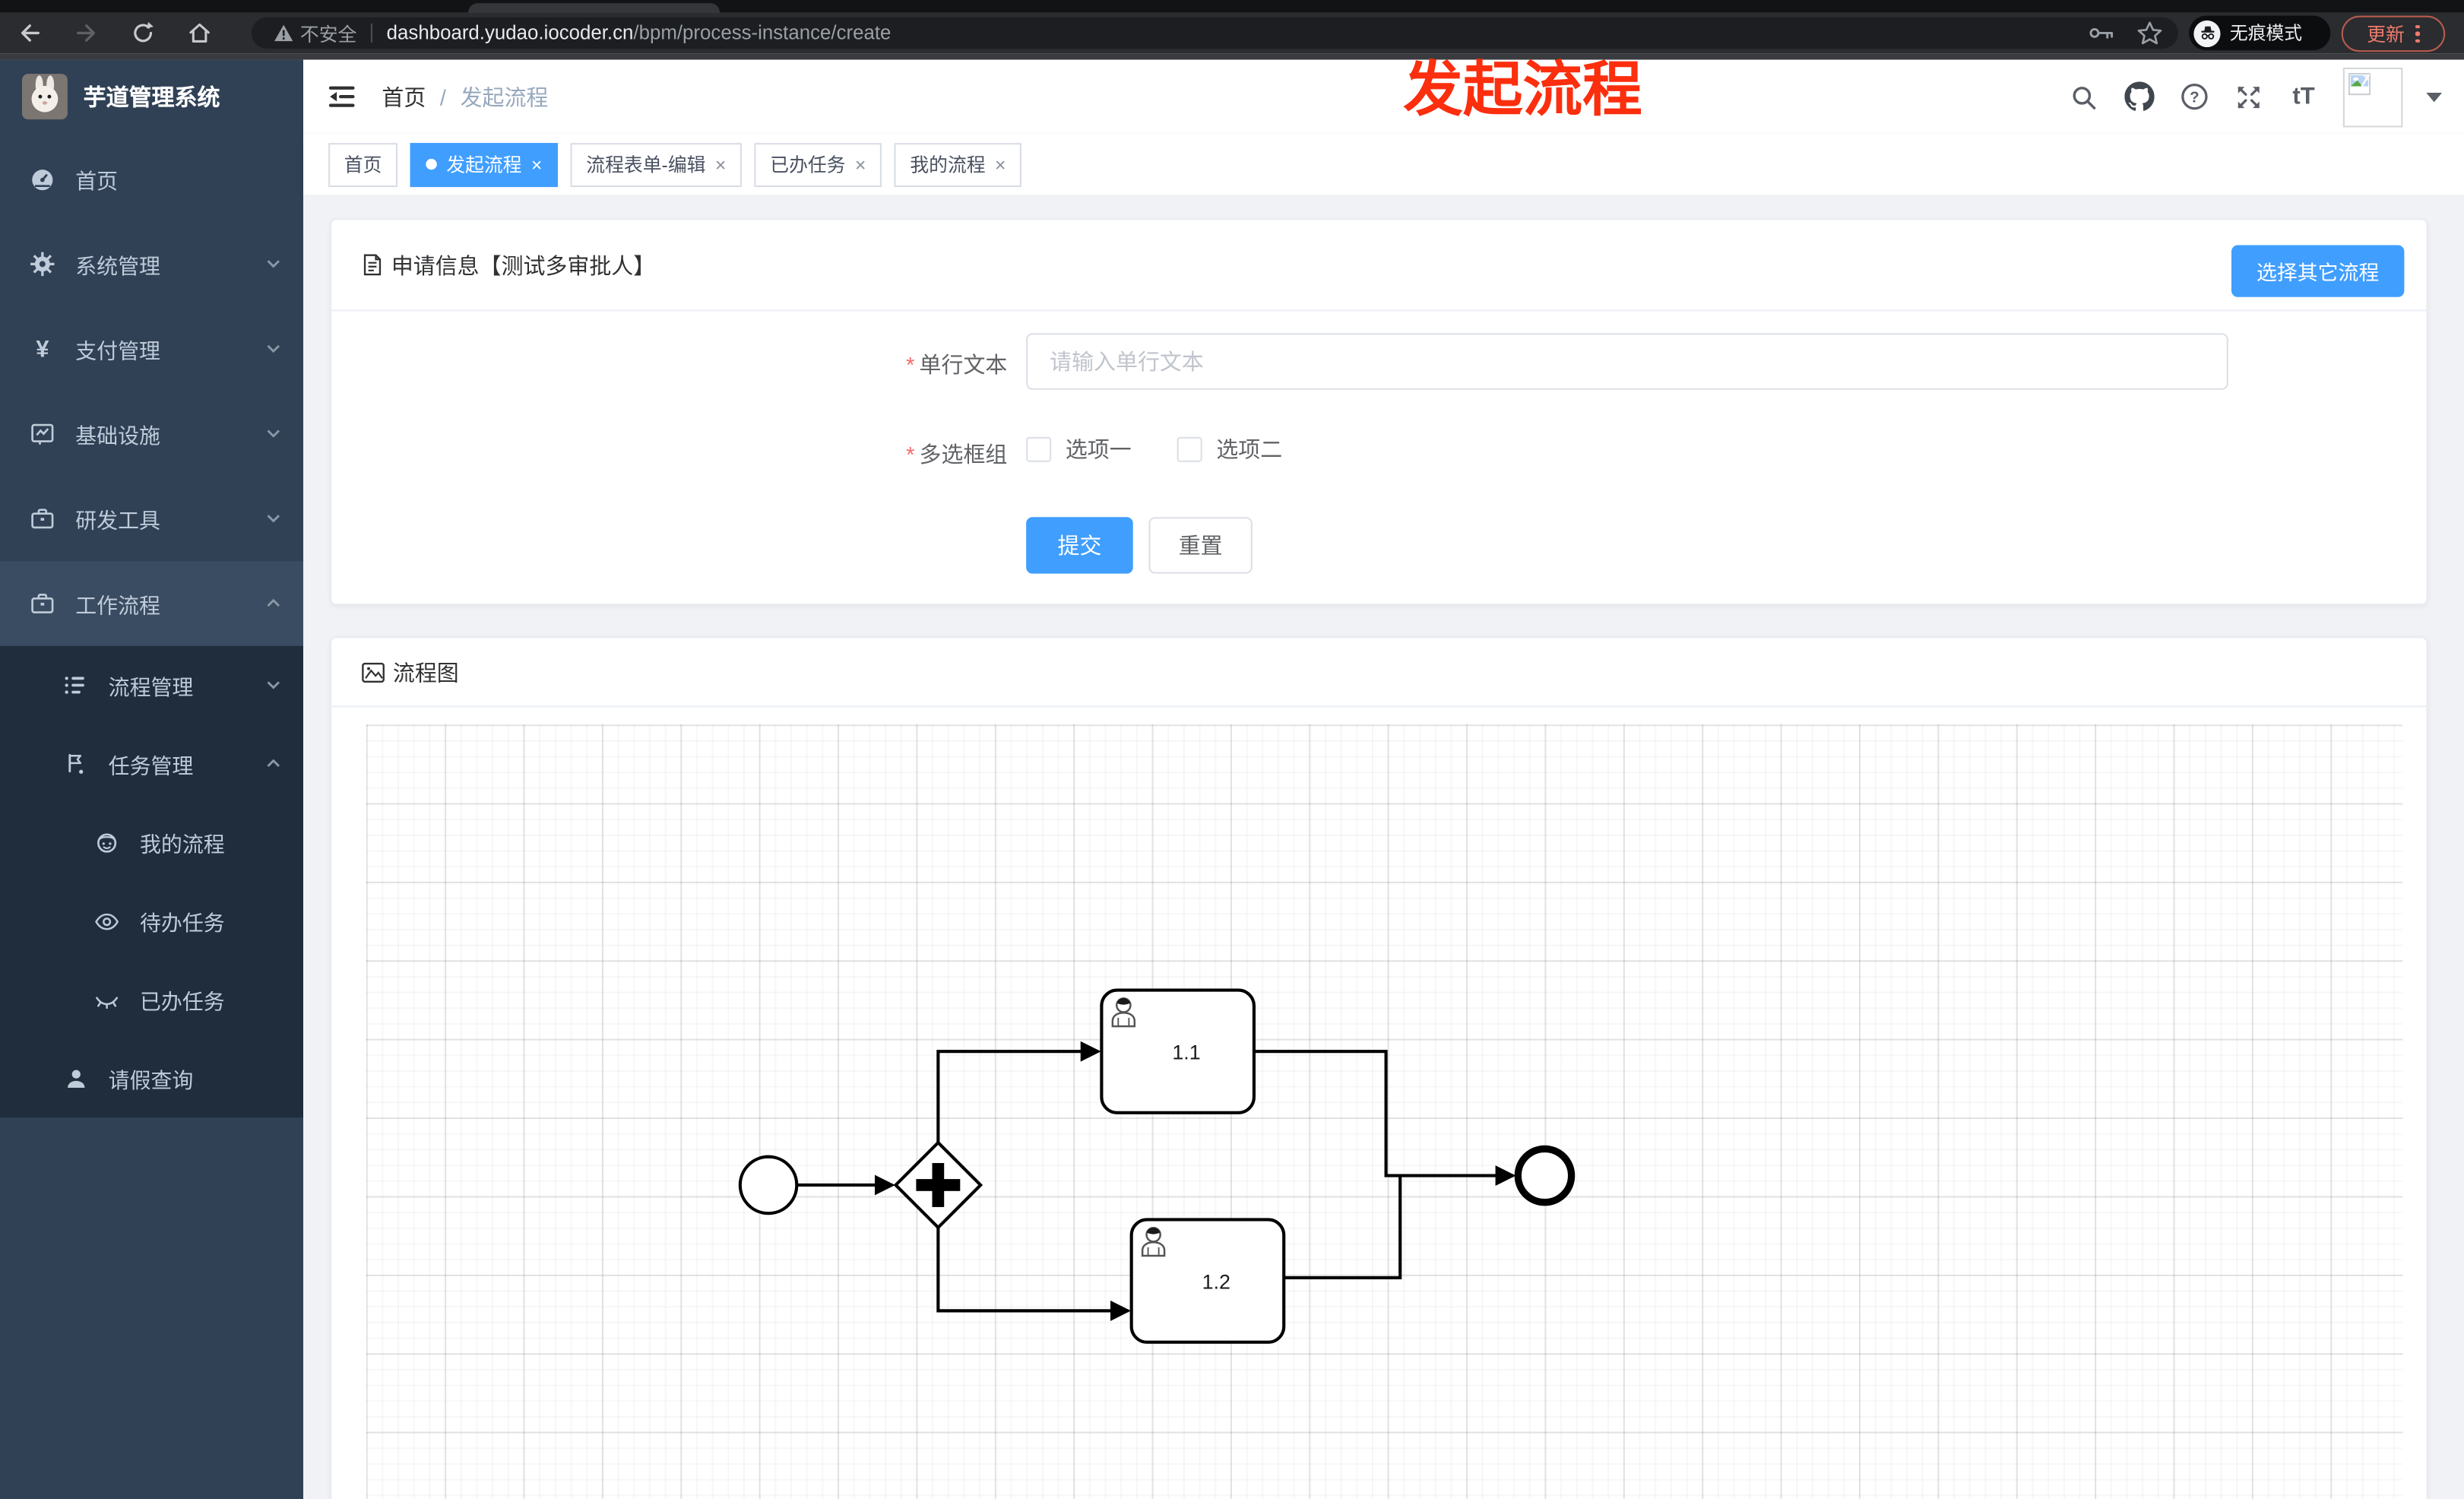  I want to click on font-size-icon: tT, so click(2303, 96).